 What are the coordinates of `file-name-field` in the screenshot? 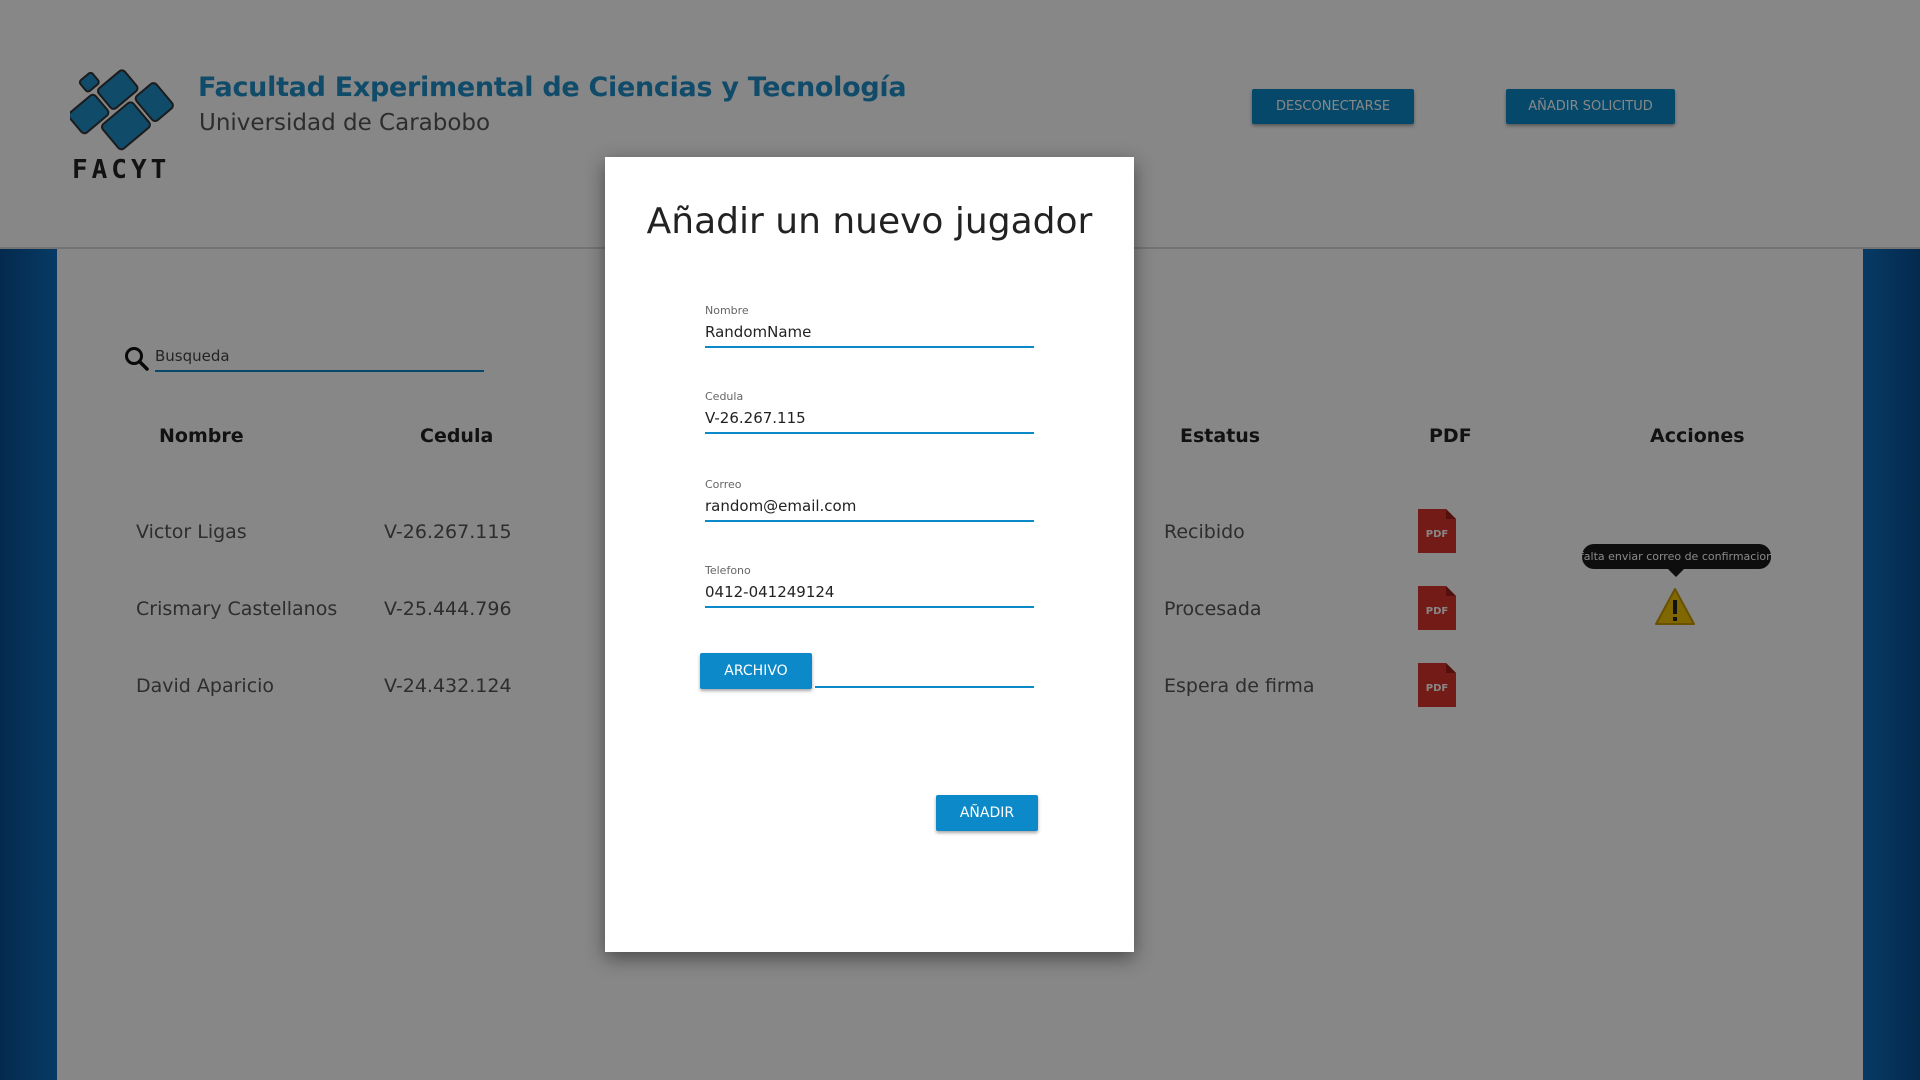 It's located at (924, 687).